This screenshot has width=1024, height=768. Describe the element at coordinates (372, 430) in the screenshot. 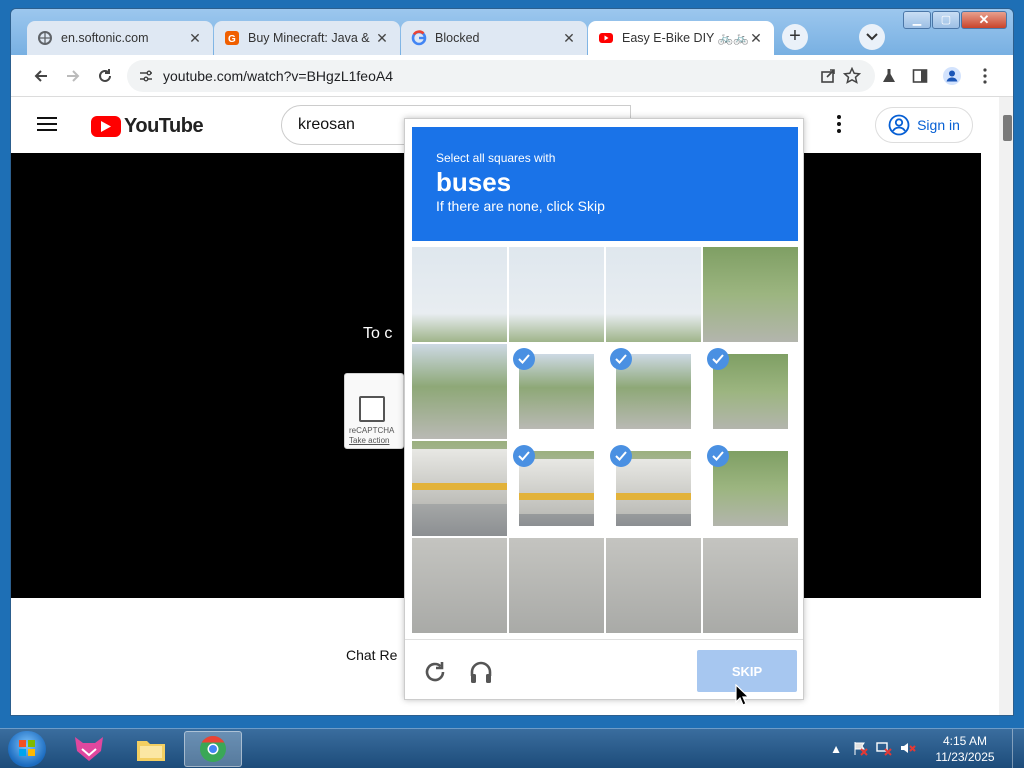

I see `recaptcha-label: reCAPTCHA` at that location.